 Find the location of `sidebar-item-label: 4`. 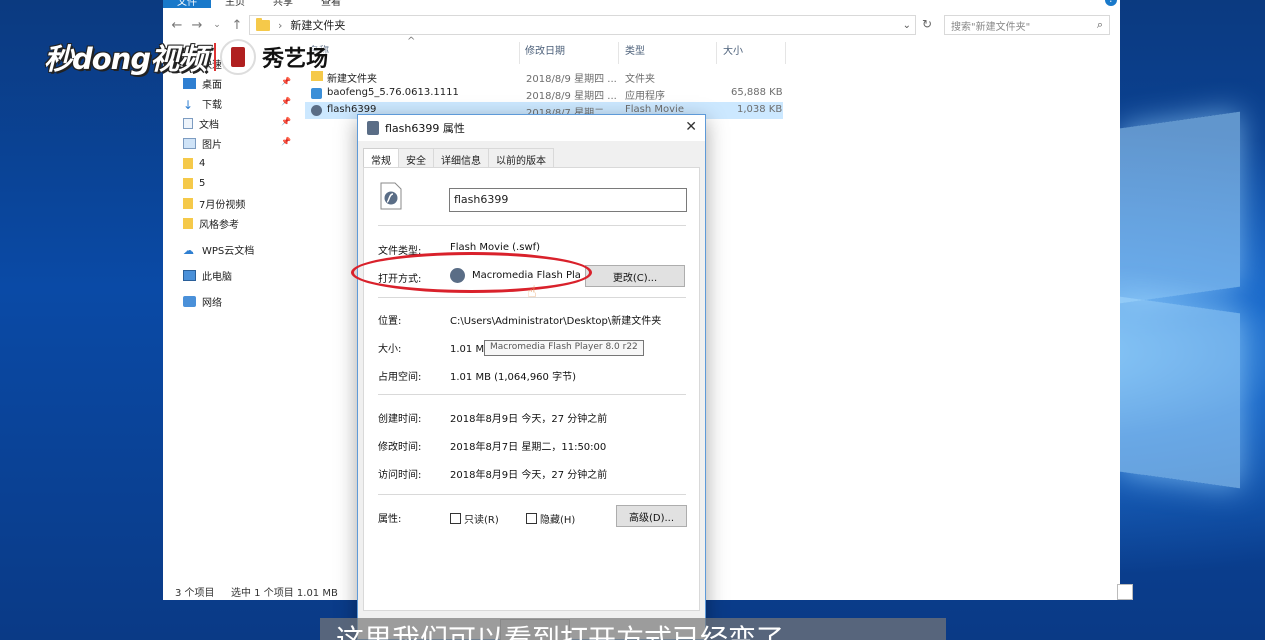

sidebar-item-label: 4 is located at coordinates (202, 163).